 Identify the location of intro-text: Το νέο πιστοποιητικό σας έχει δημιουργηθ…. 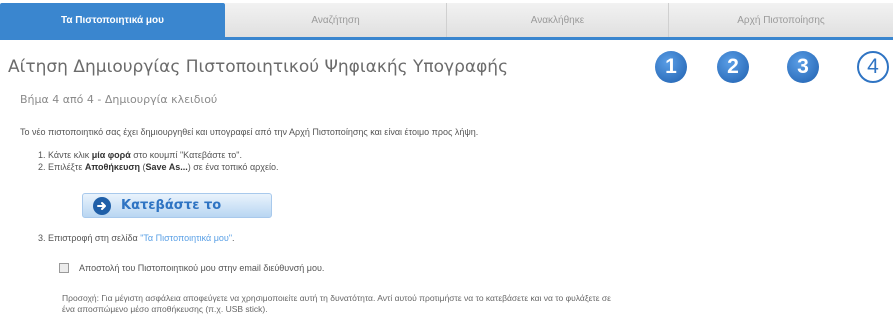
(249, 132).